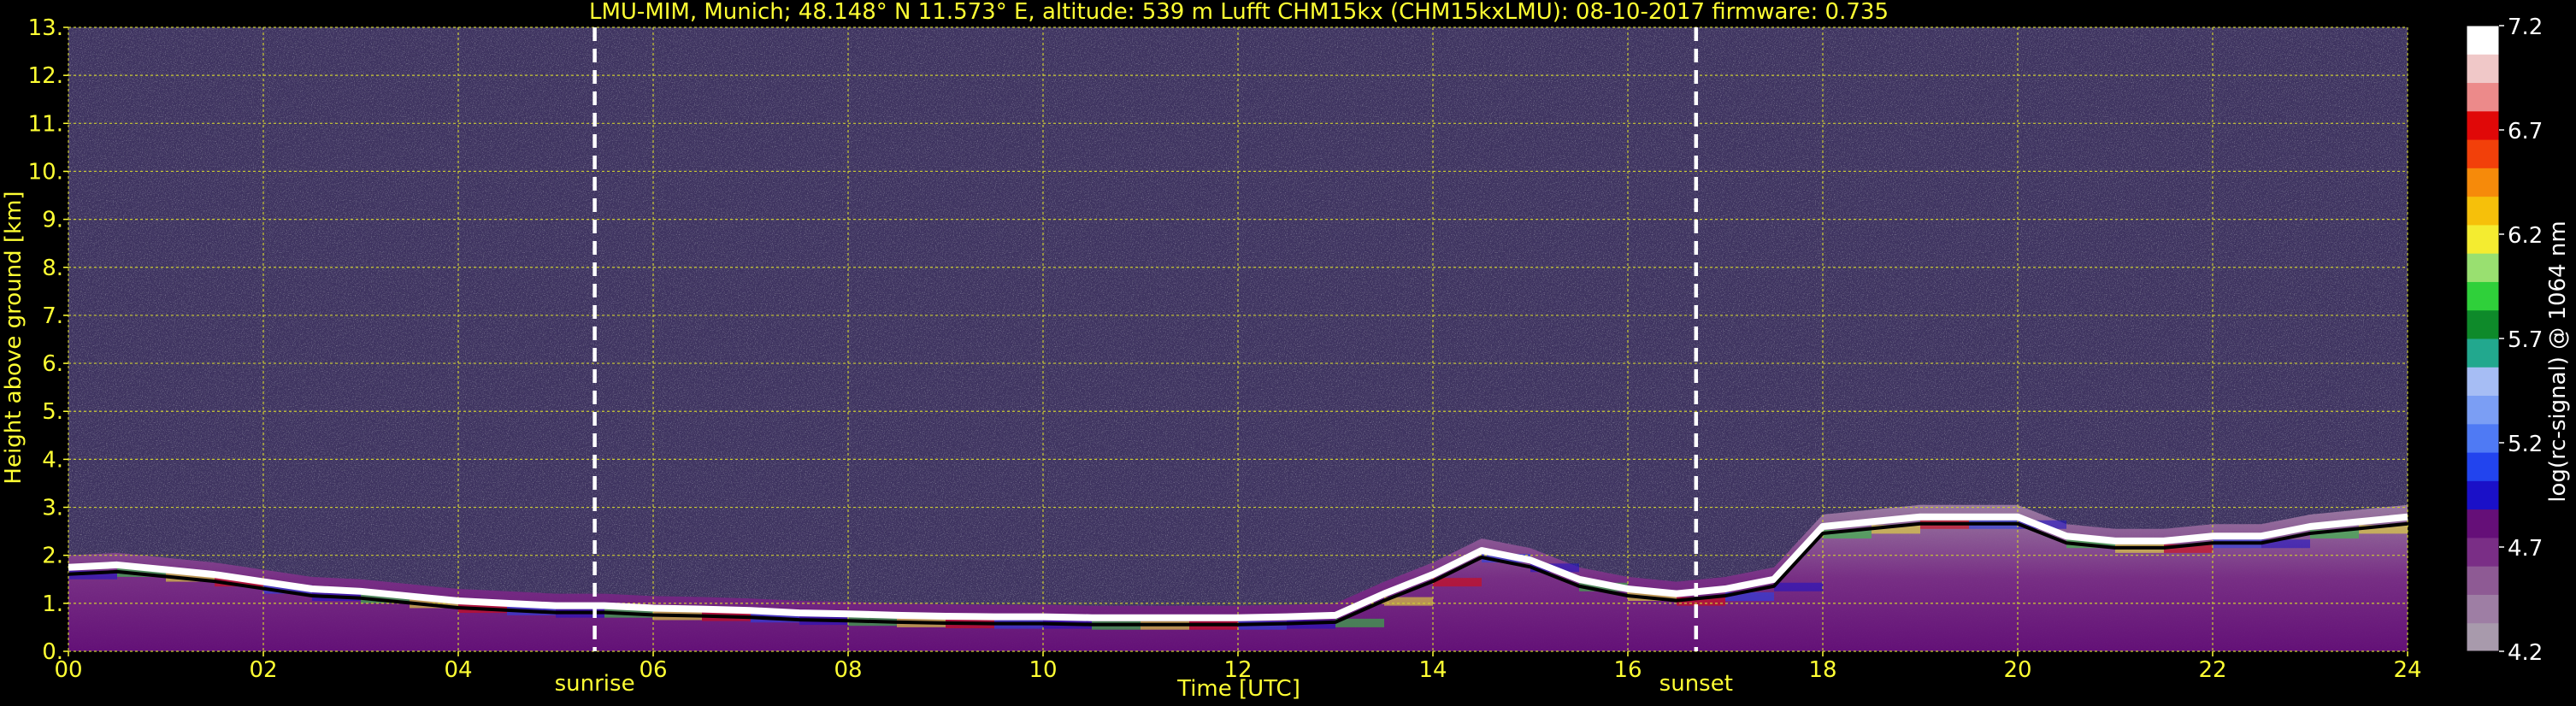 The image size is (2576, 706). I want to click on y-tick-label: 1., so click(52, 604).